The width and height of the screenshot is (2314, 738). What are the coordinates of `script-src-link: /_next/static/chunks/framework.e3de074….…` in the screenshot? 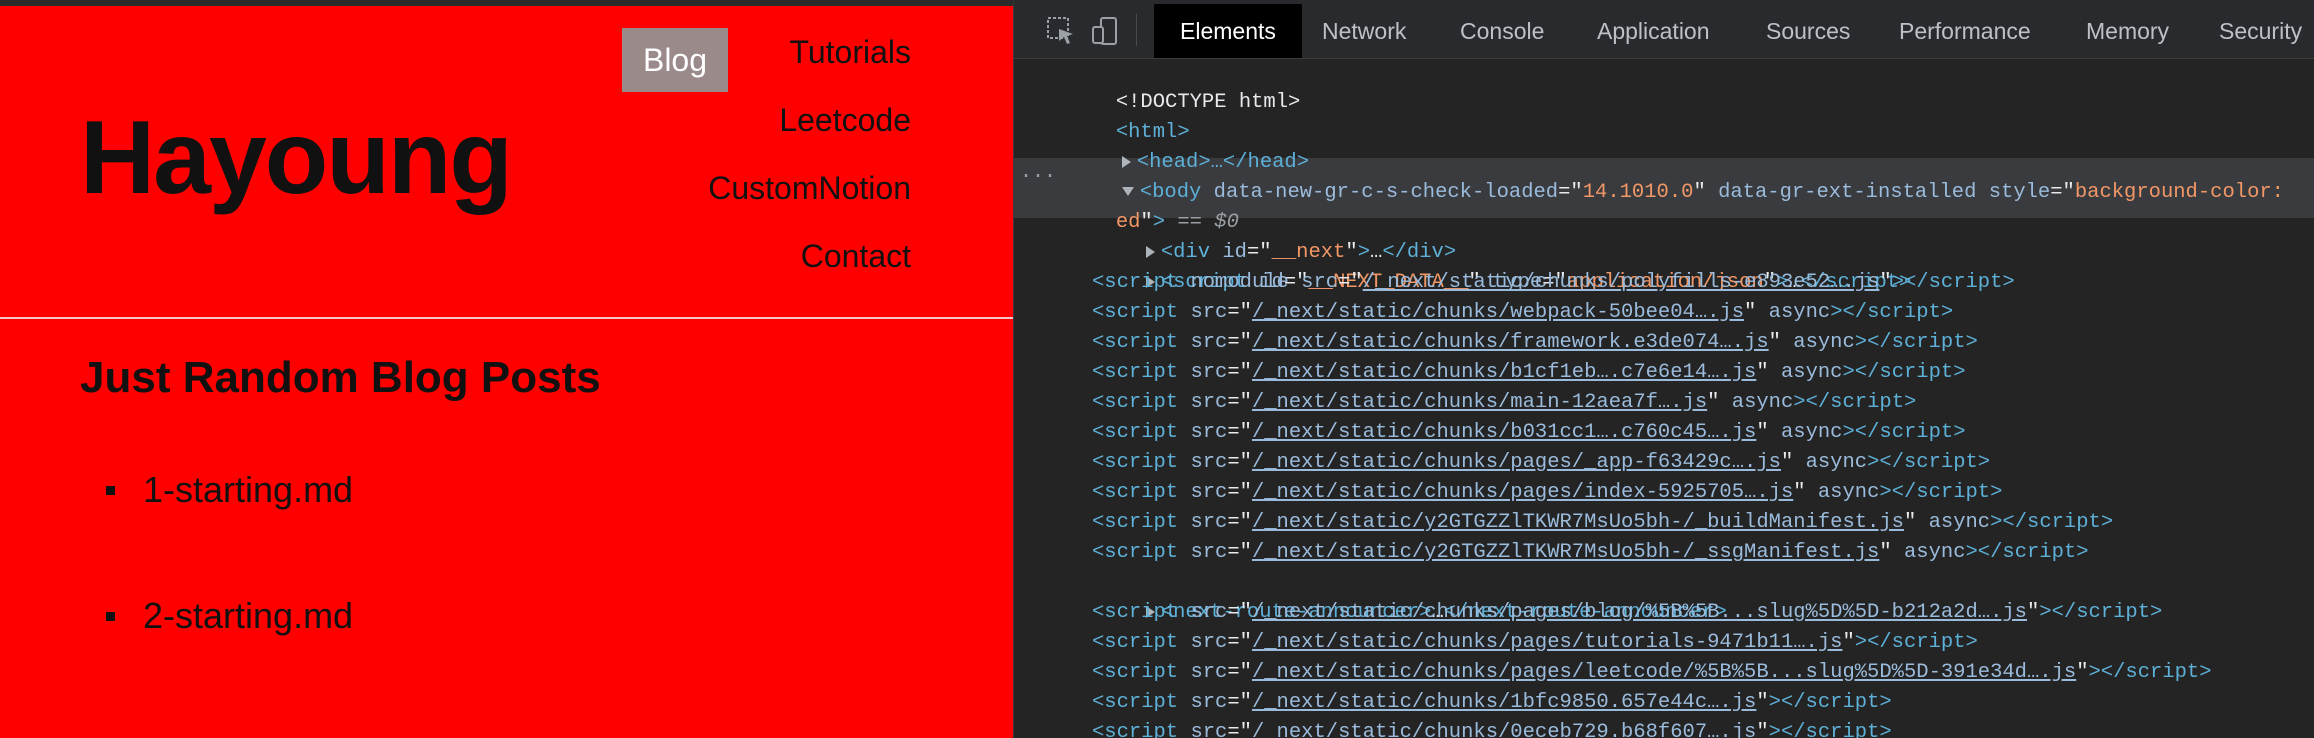 It's located at (1510, 342).